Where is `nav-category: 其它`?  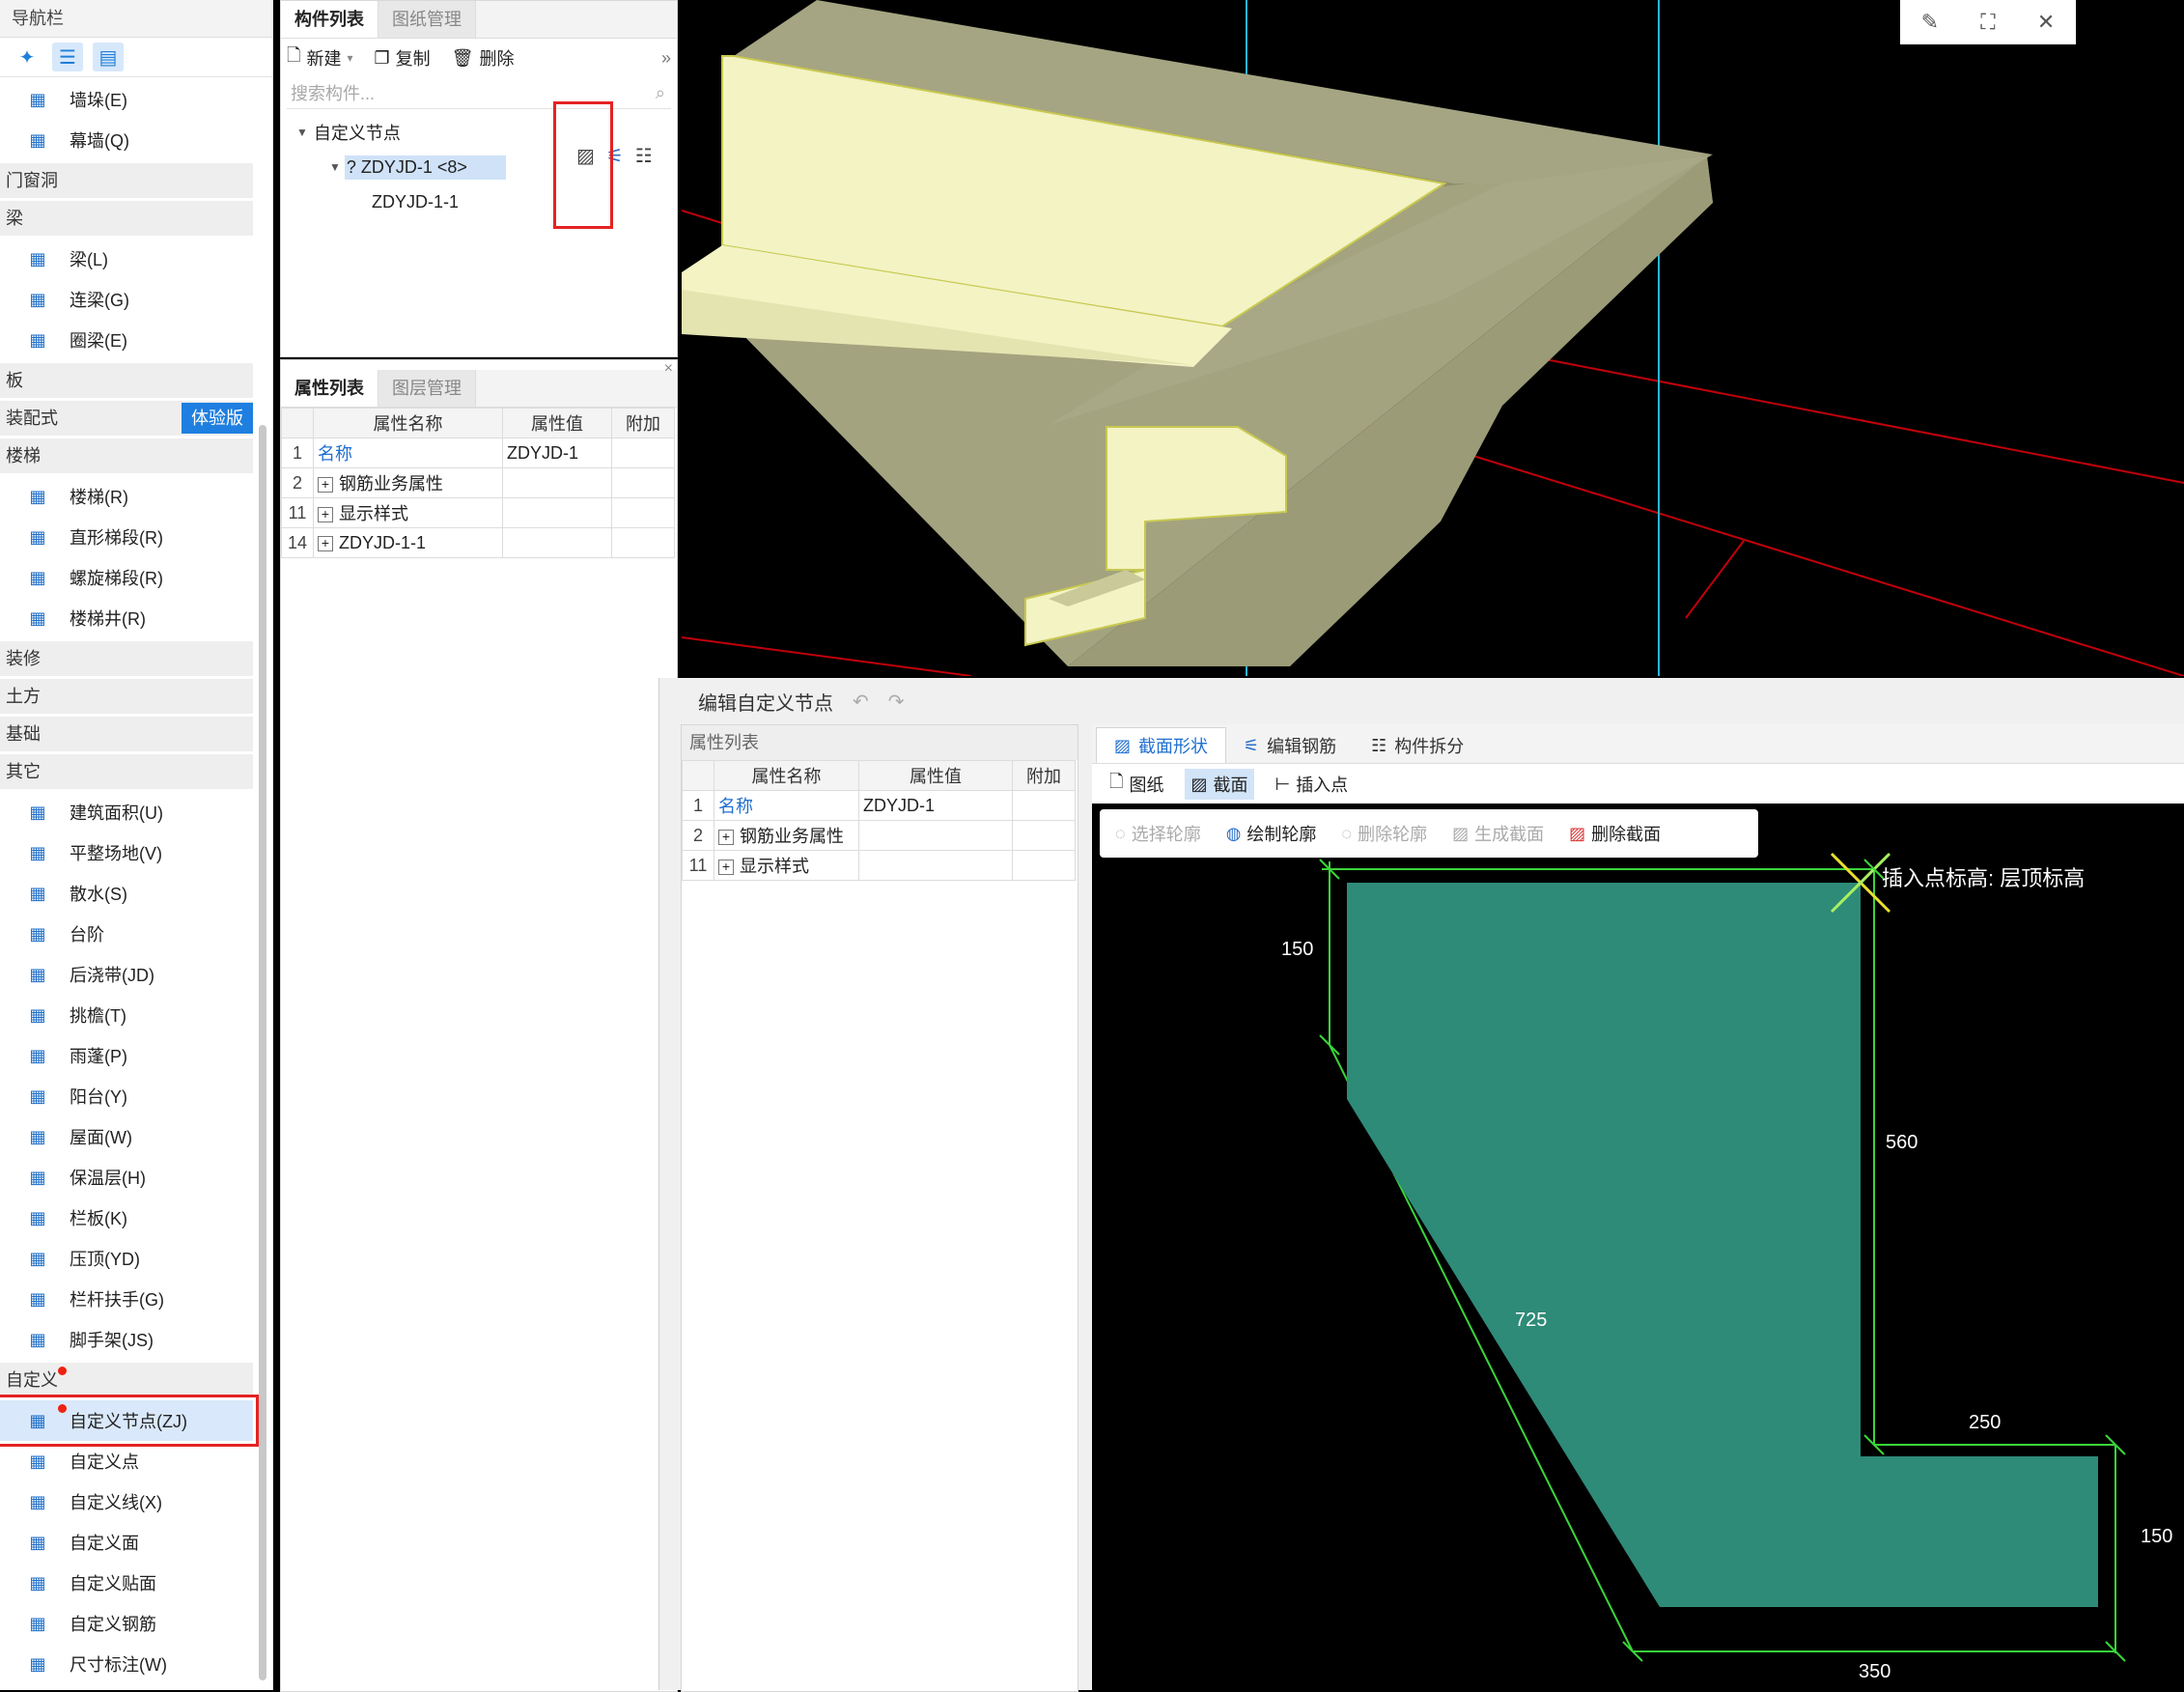
nav-category: 其它 is located at coordinates (127, 771).